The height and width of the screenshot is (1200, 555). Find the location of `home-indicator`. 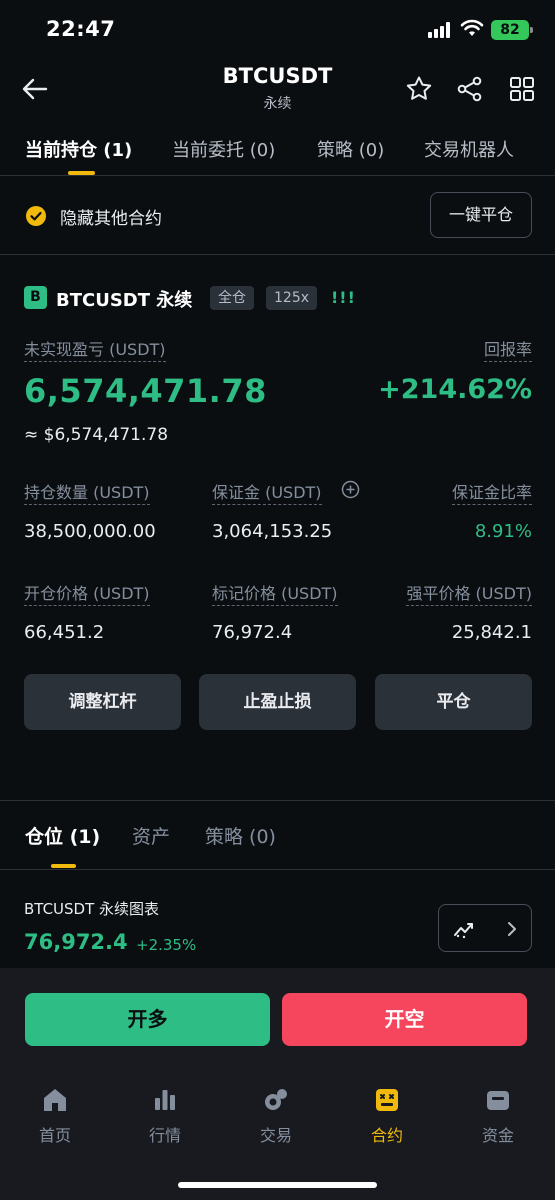

home-indicator is located at coordinates (277, 1185).